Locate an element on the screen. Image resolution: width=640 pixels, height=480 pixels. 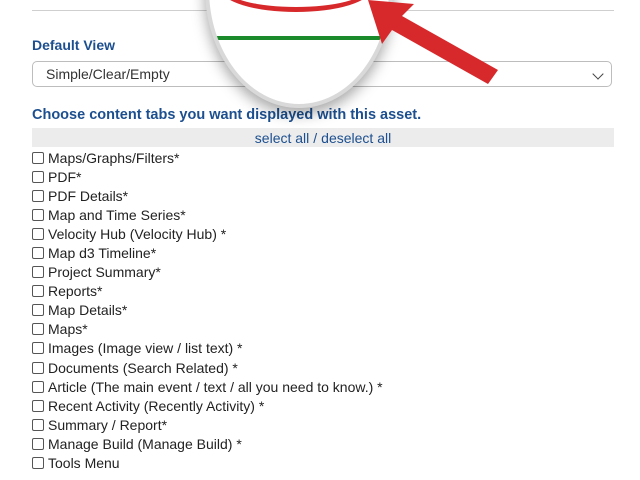
content-tab-option: Map Details* is located at coordinates (207, 310).